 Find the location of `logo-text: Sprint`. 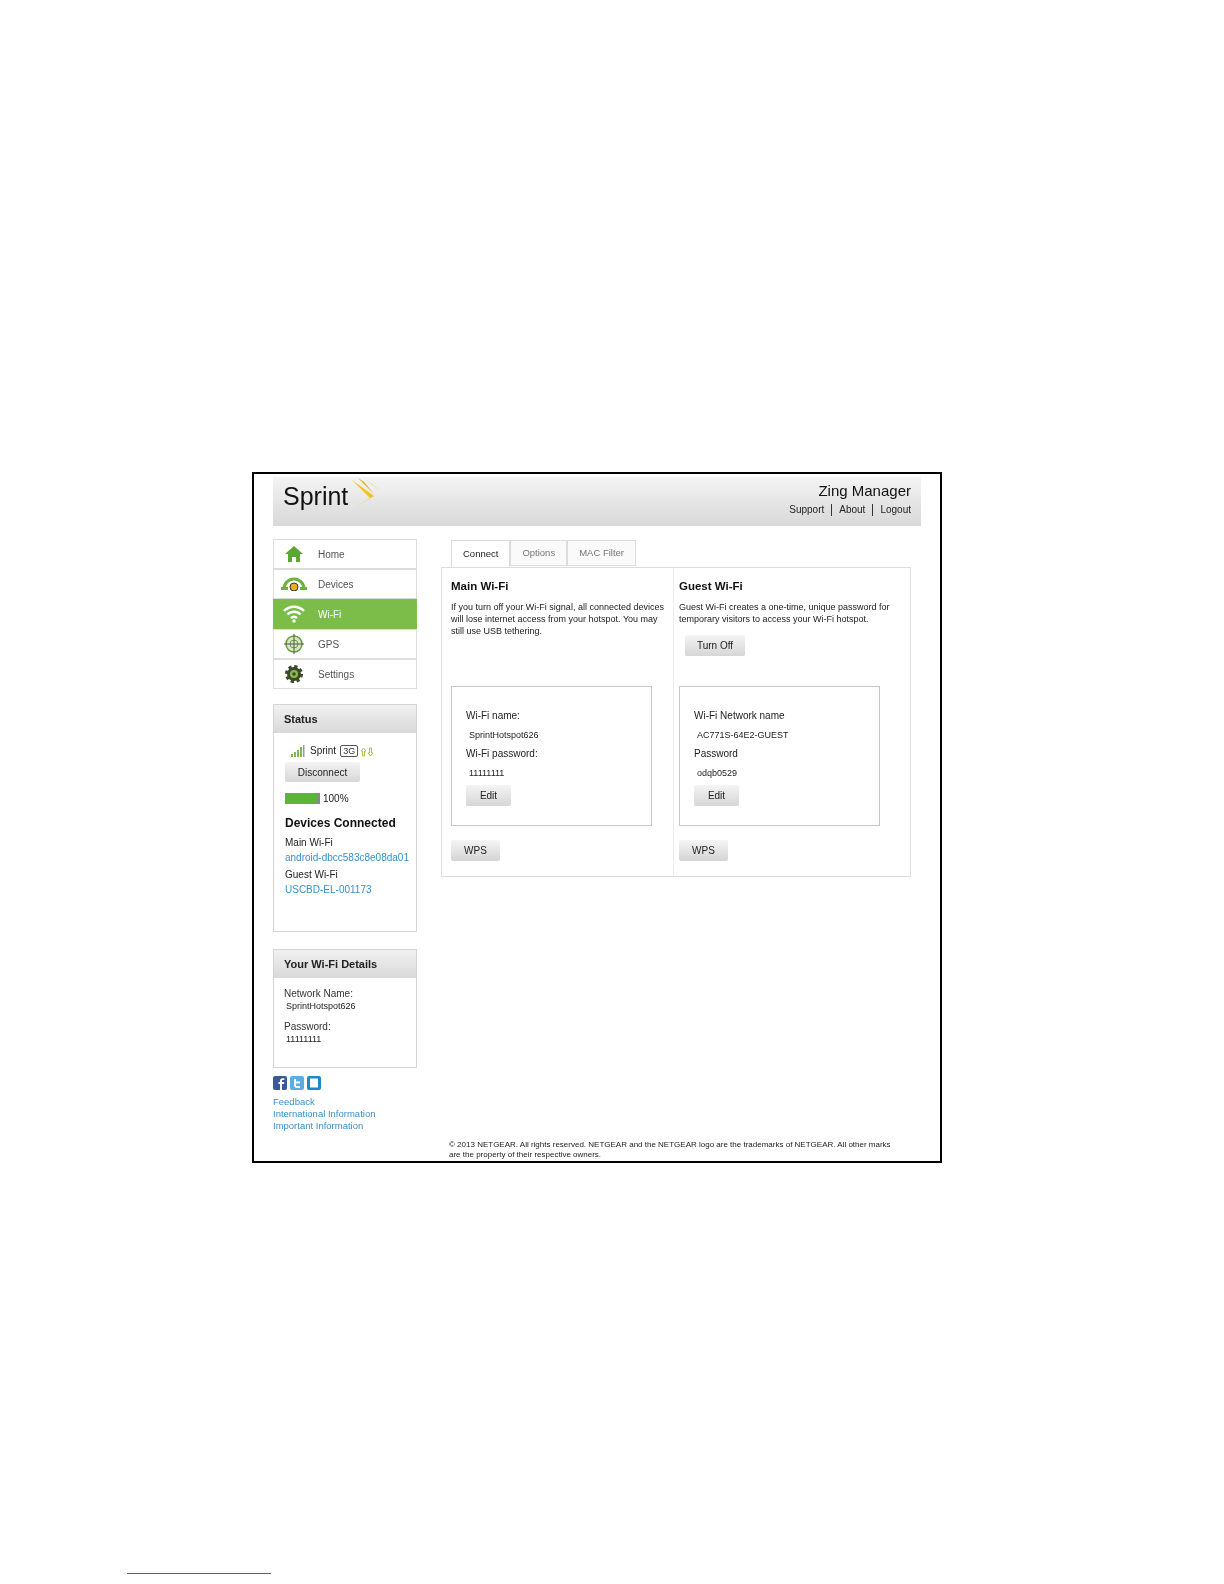

logo-text: Sprint is located at coordinates (316, 496).